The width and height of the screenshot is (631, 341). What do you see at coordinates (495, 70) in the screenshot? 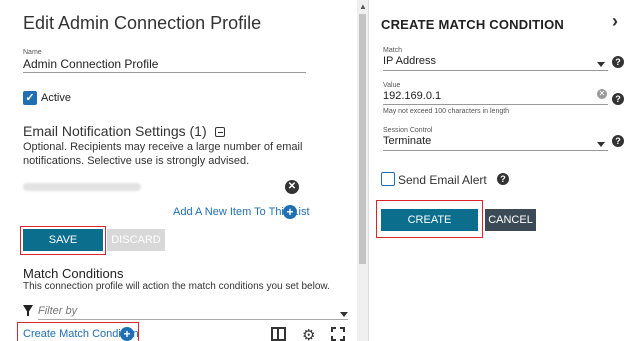
I see `match-select-underline` at bounding box center [495, 70].